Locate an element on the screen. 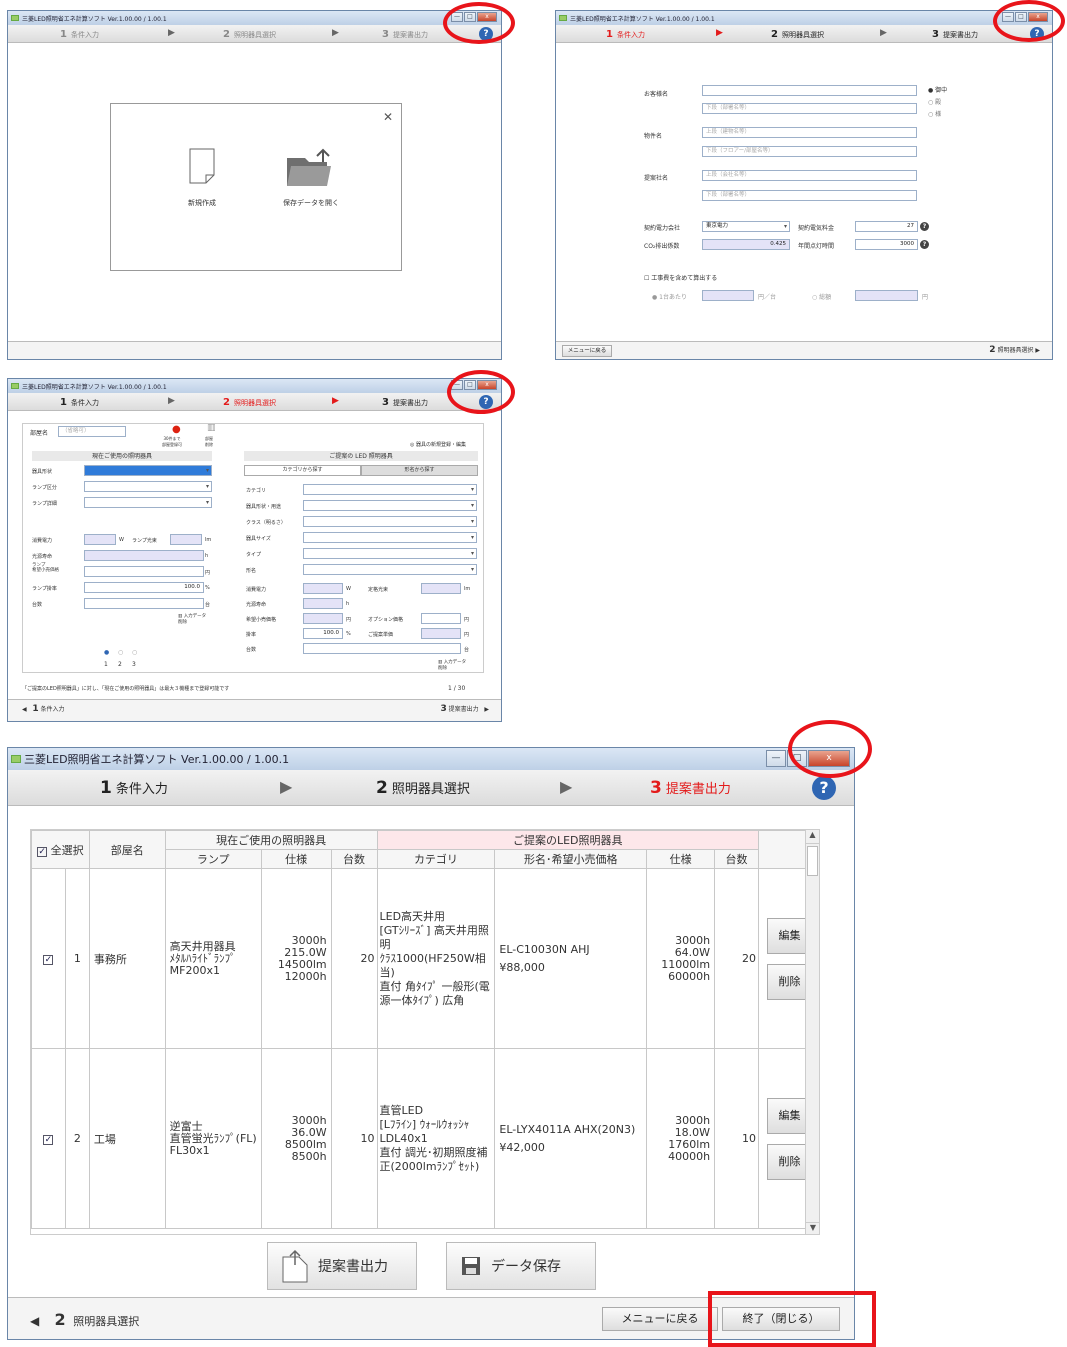  open-file-button: 保存データを開く is located at coordinates (311, 178).